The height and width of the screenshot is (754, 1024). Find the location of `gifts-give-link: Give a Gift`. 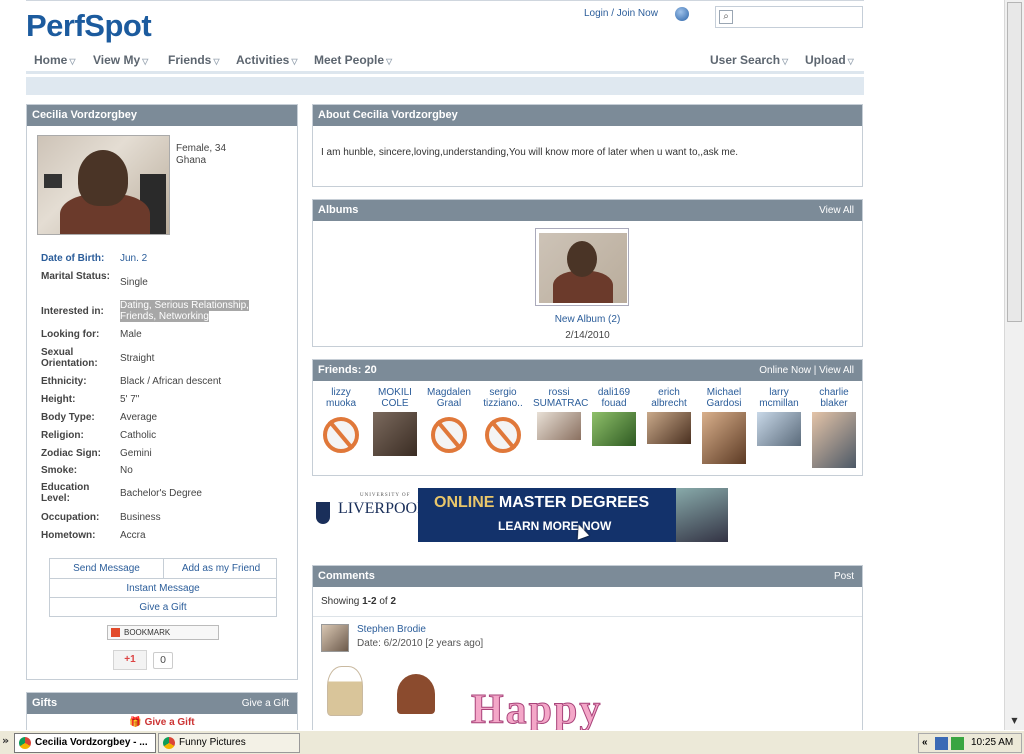

gifts-give-link: Give a Gift is located at coordinates (265, 703).